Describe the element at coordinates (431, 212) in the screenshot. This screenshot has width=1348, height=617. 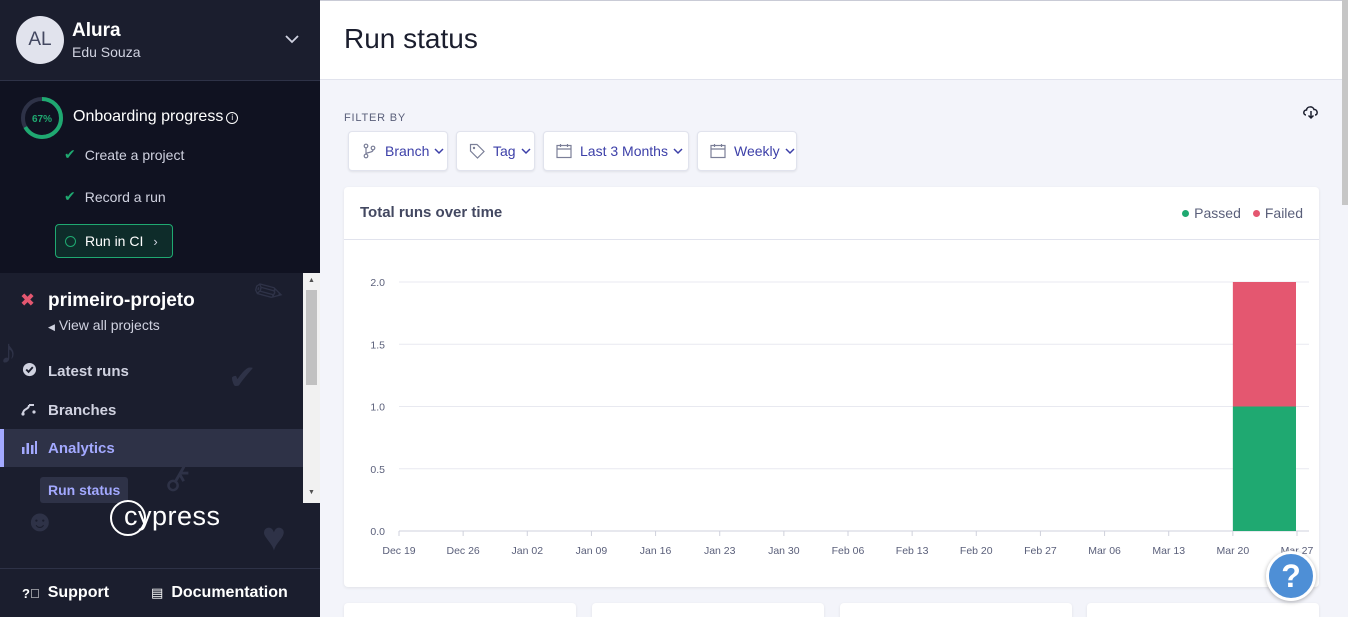
I see `chart-title: Total runs over time` at that location.